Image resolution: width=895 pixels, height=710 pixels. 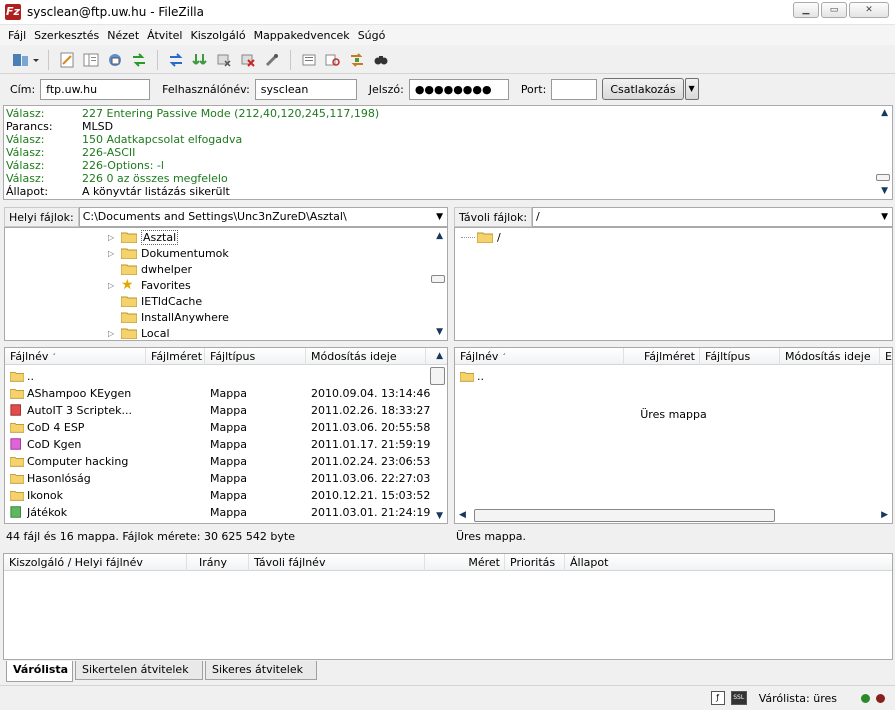 What do you see at coordinates (39, 671) in the screenshot?
I see `tab-queued-files: Várólista` at bounding box center [39, 671].